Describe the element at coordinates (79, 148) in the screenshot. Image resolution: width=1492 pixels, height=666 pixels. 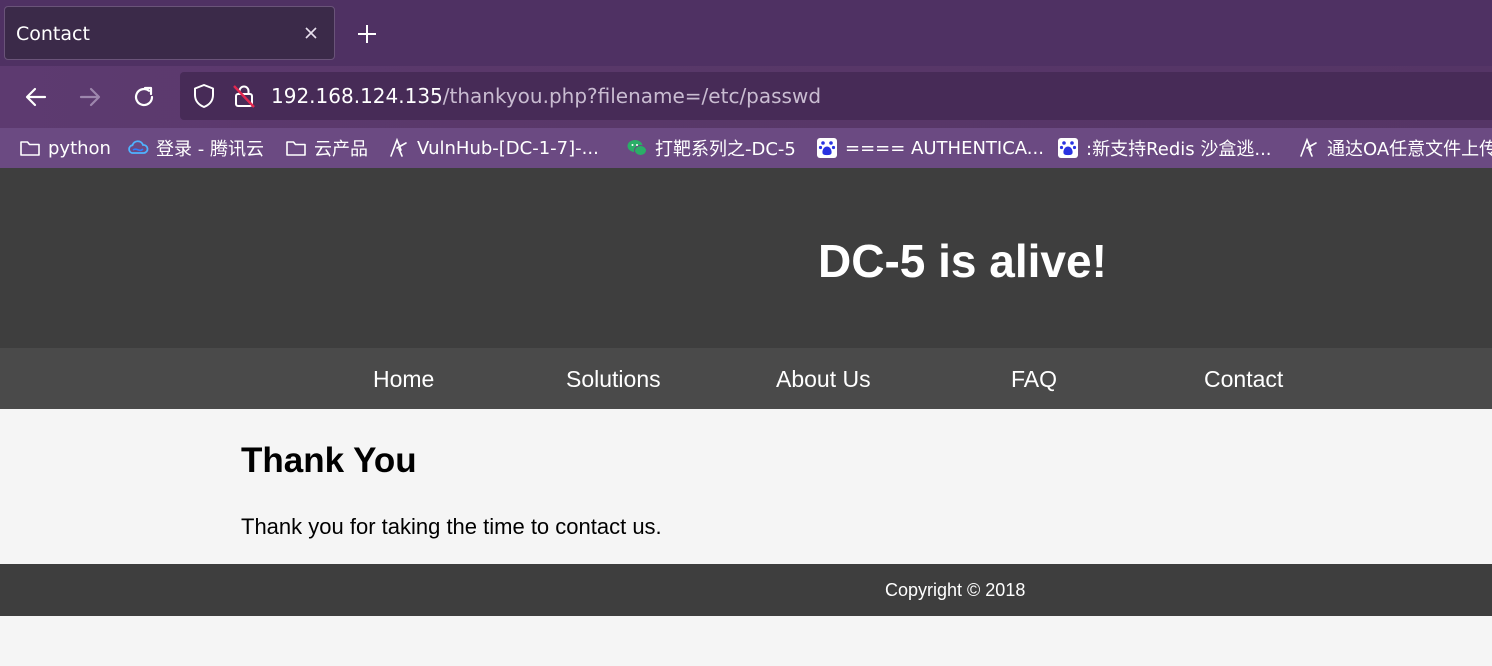
I see `bookmark-label: python` at that location.